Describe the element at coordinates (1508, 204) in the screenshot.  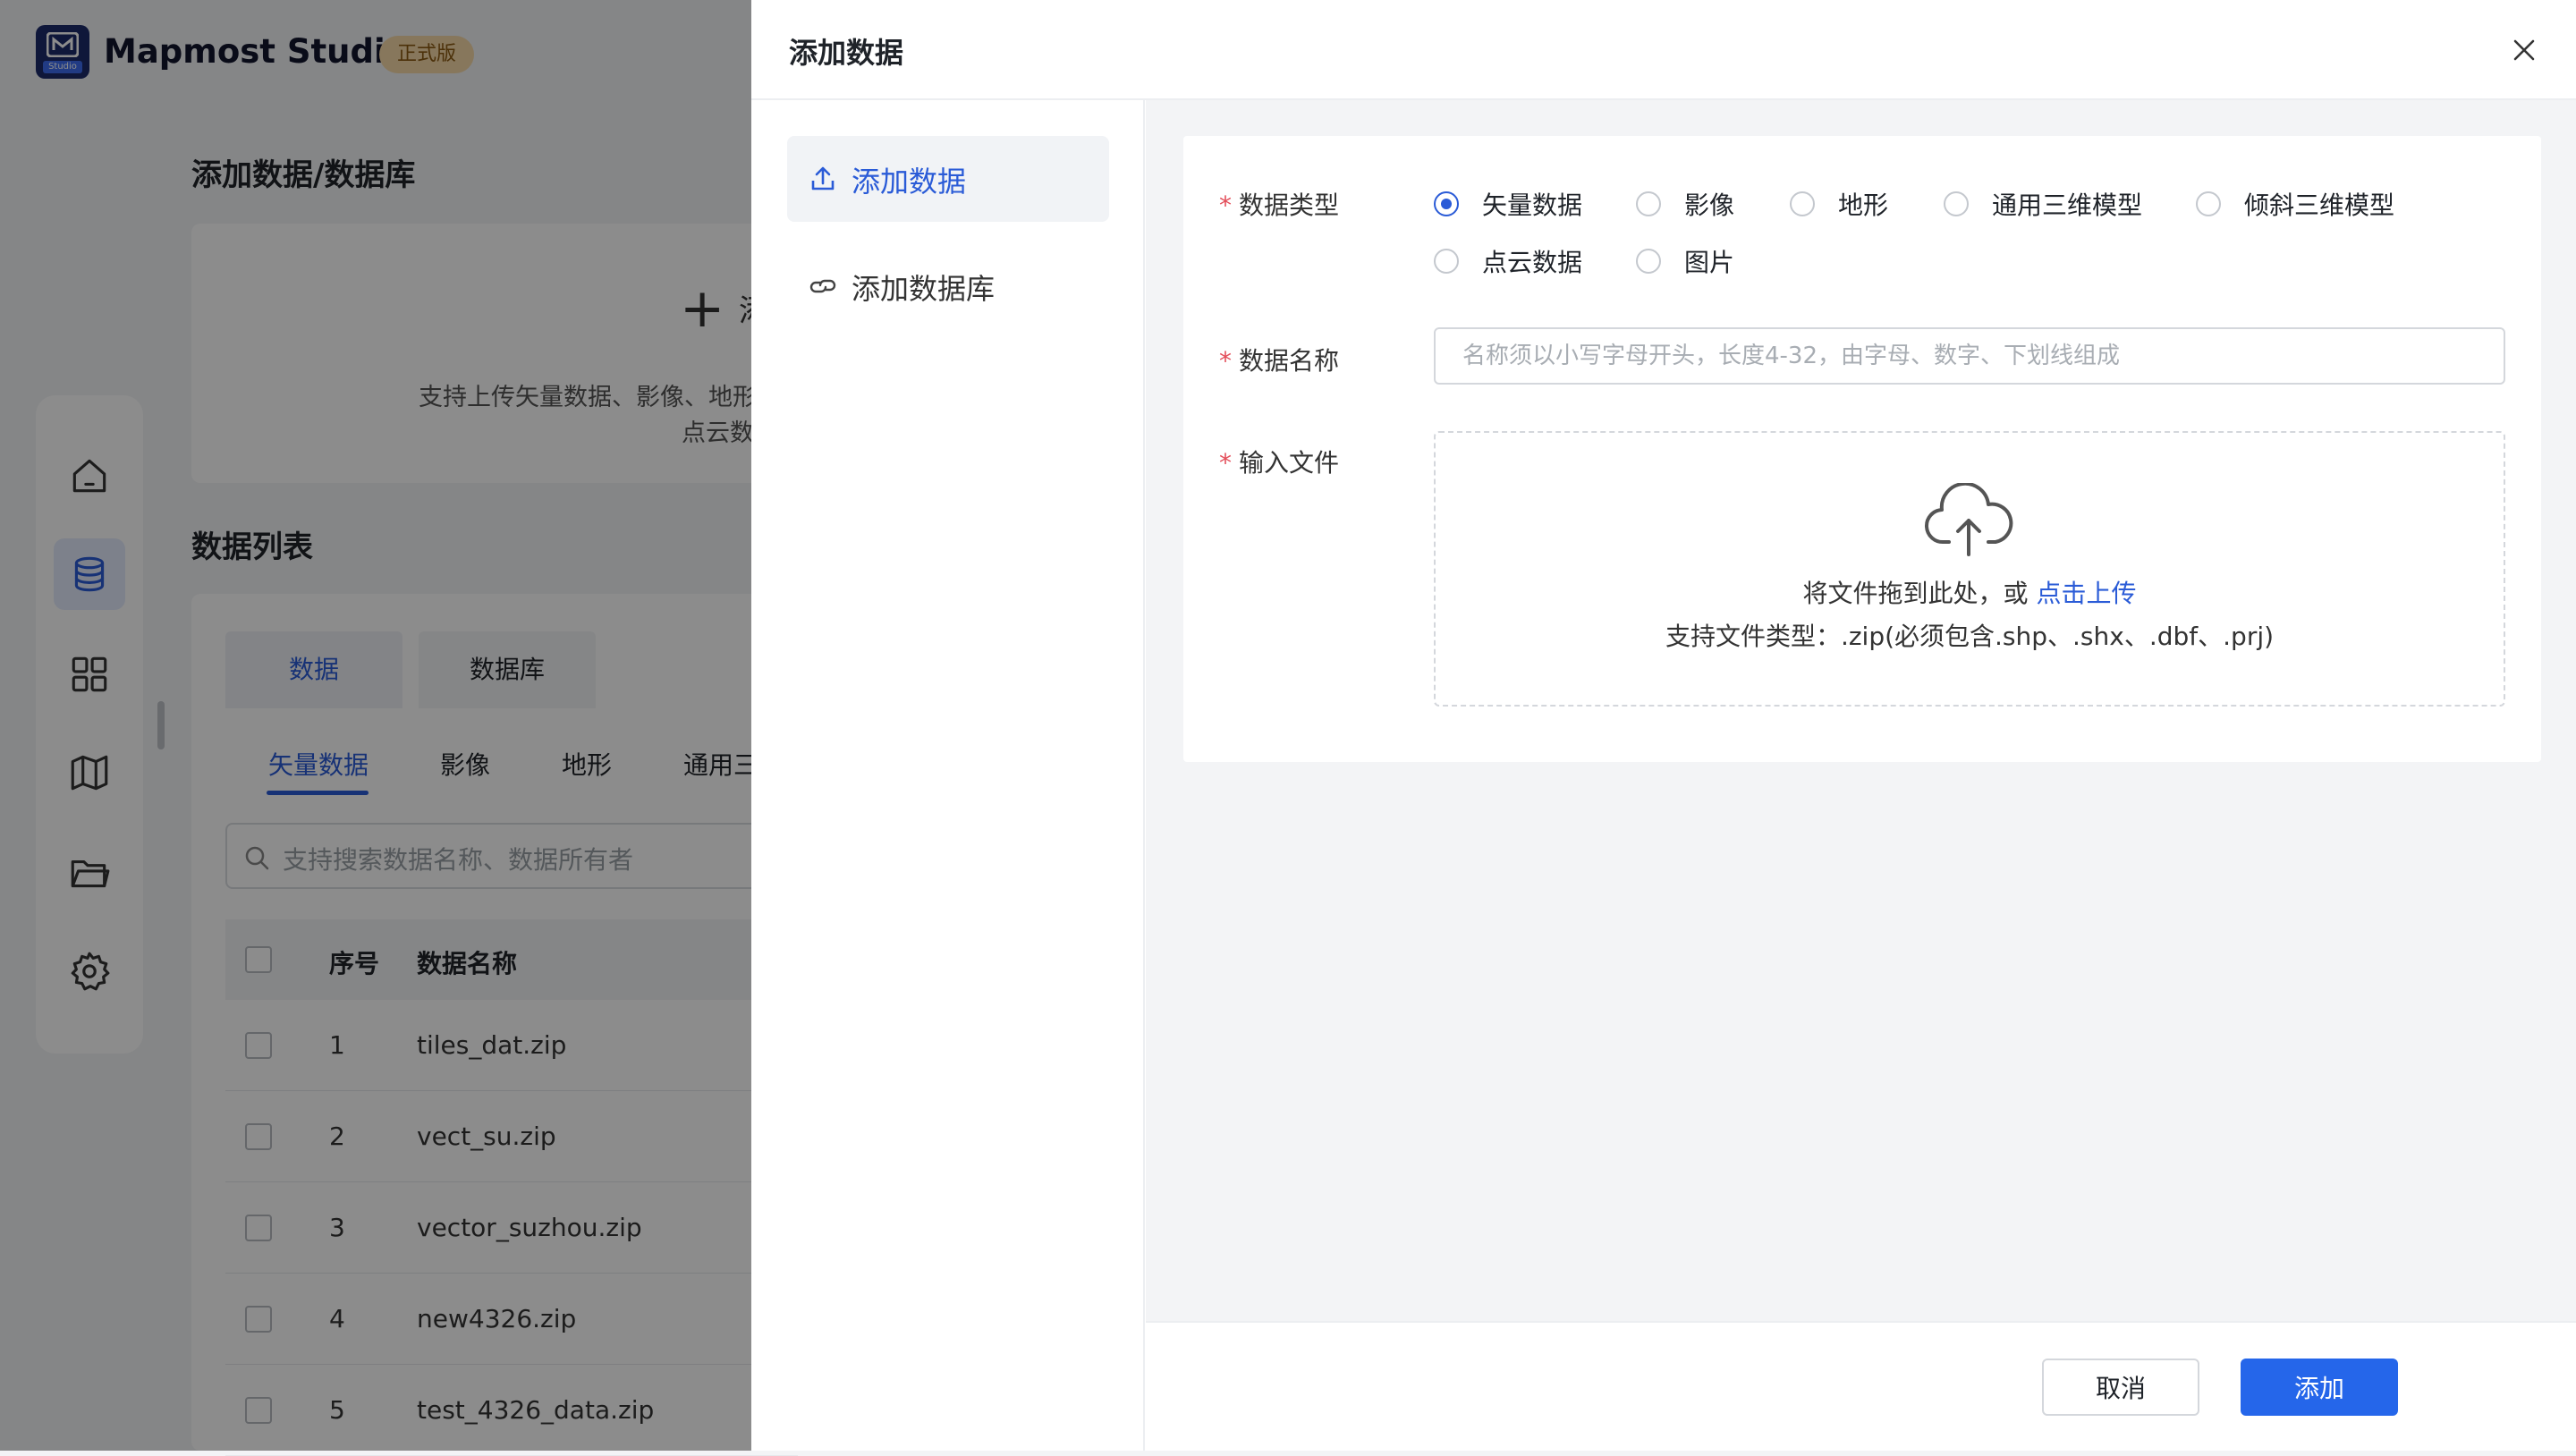
I see `radio-vector: 矢量数据` at that location.